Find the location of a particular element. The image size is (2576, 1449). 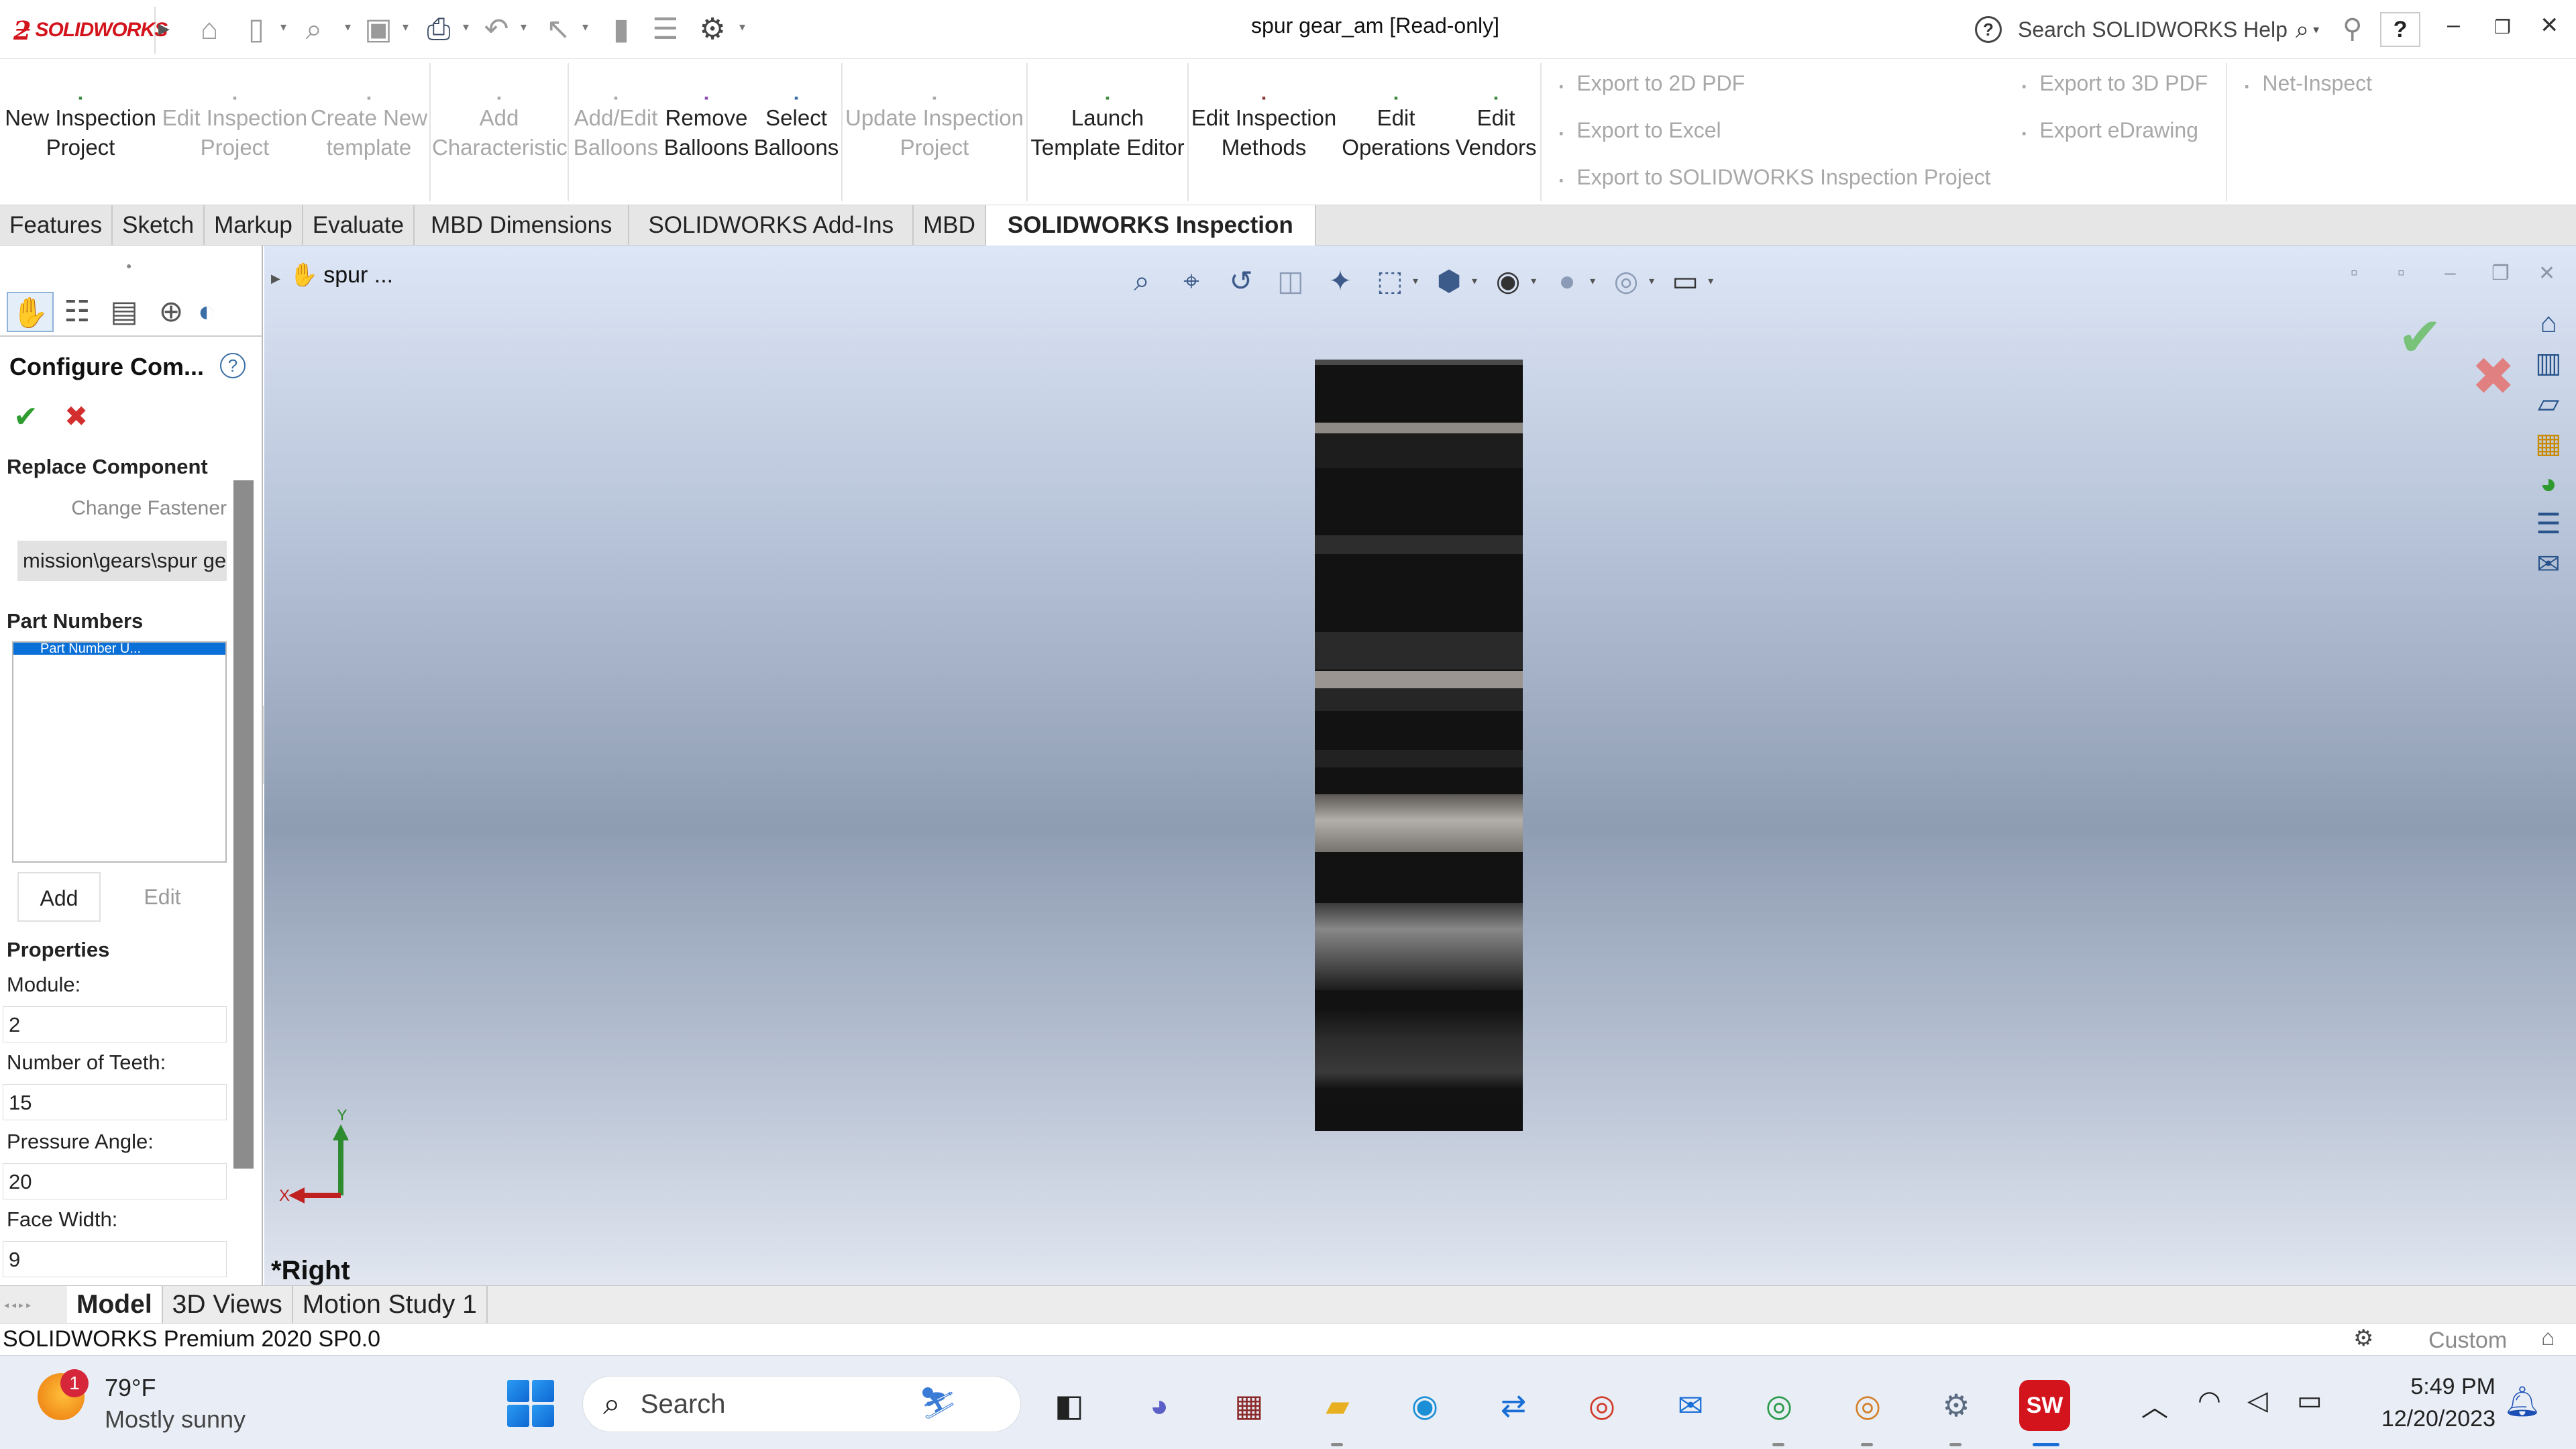

appearances-icon: ◕ is located at coordinates (2548, 483).